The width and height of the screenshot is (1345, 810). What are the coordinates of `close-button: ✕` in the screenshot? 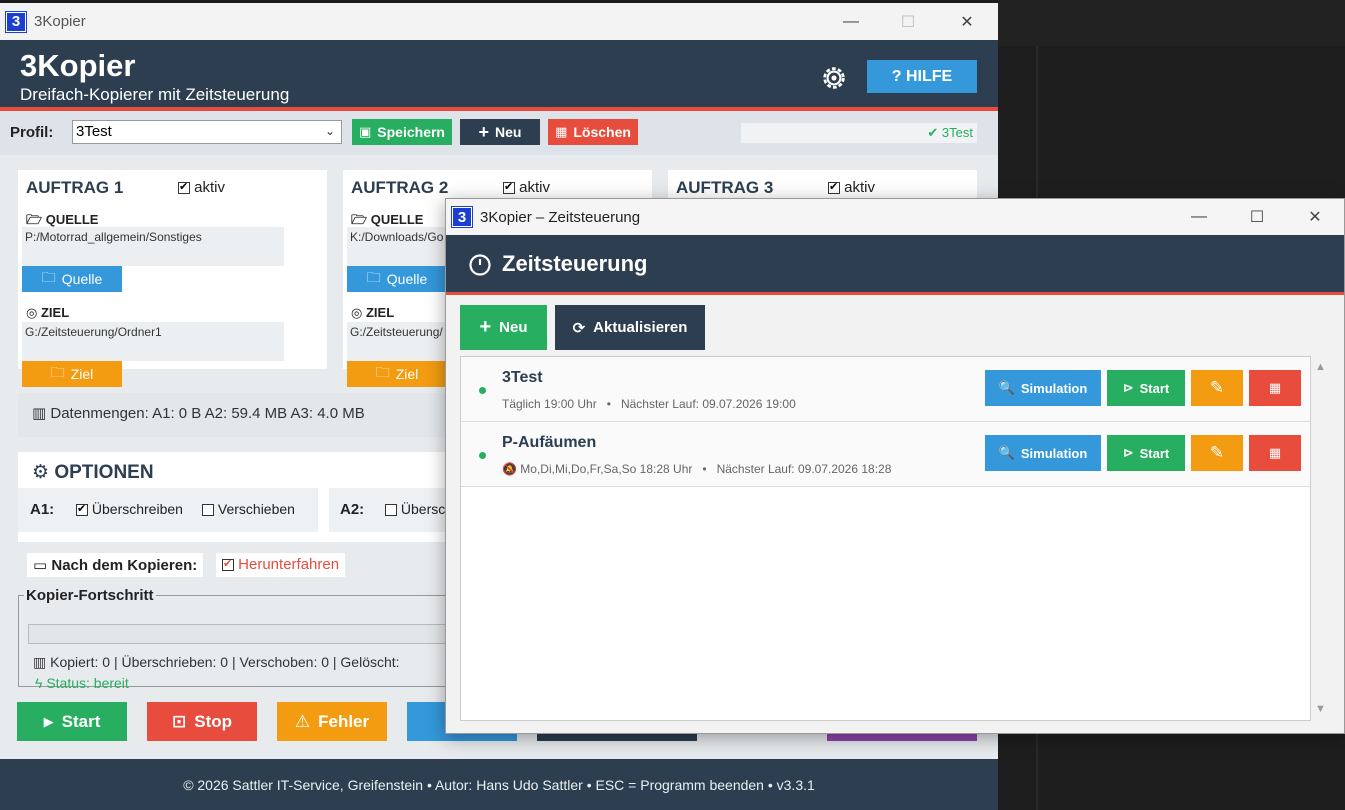 It's located at (967, 21).